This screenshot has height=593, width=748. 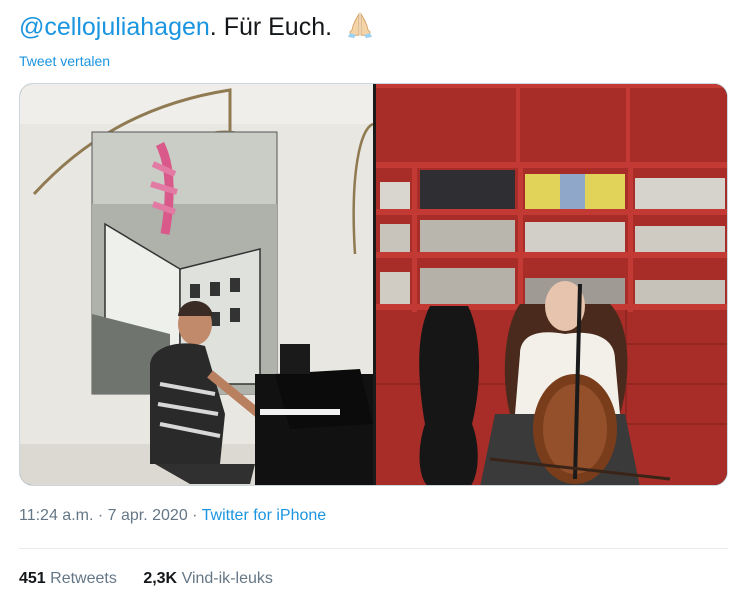 I want to click on retweets-label: Retweets, so click(x=83, y=578).